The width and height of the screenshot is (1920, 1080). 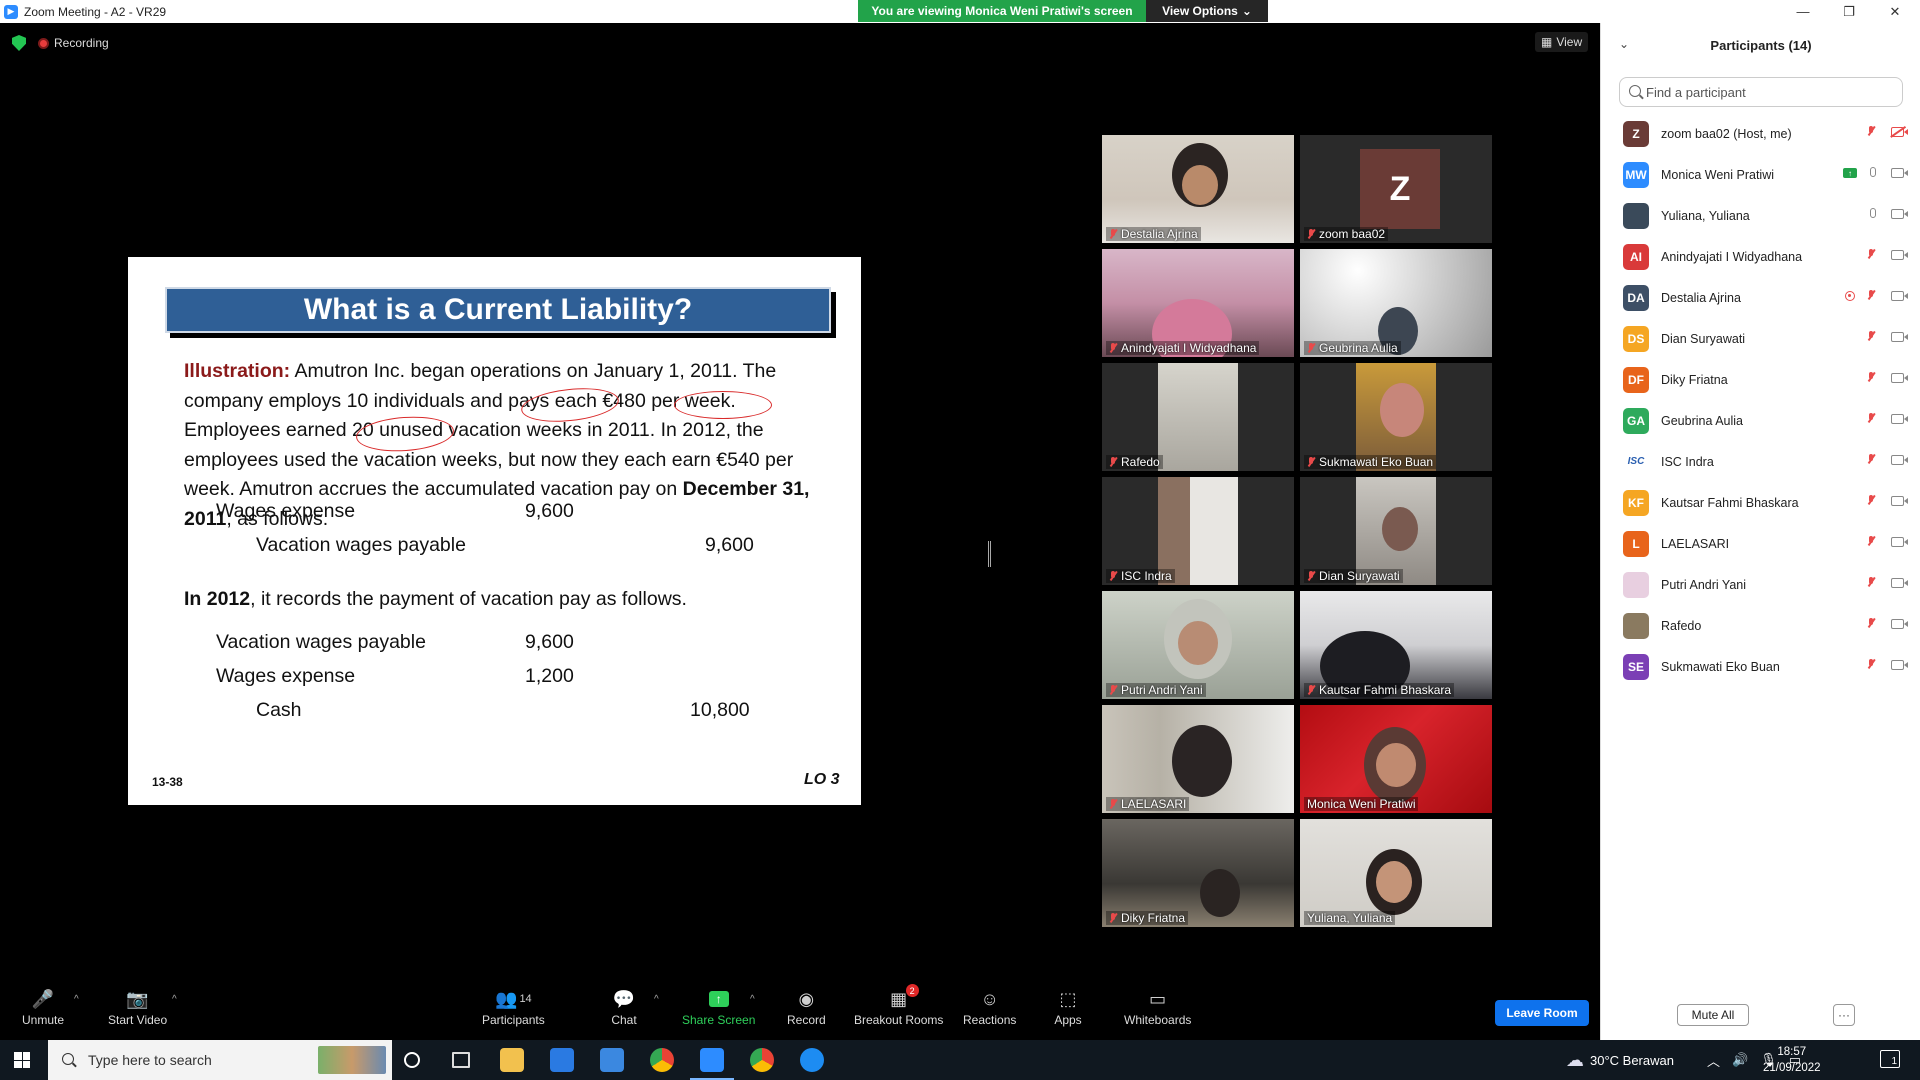 What do you see at coordinates (562, 1060) in the screenshot?
I see `store-icon` at bounding box center [562, 1060].